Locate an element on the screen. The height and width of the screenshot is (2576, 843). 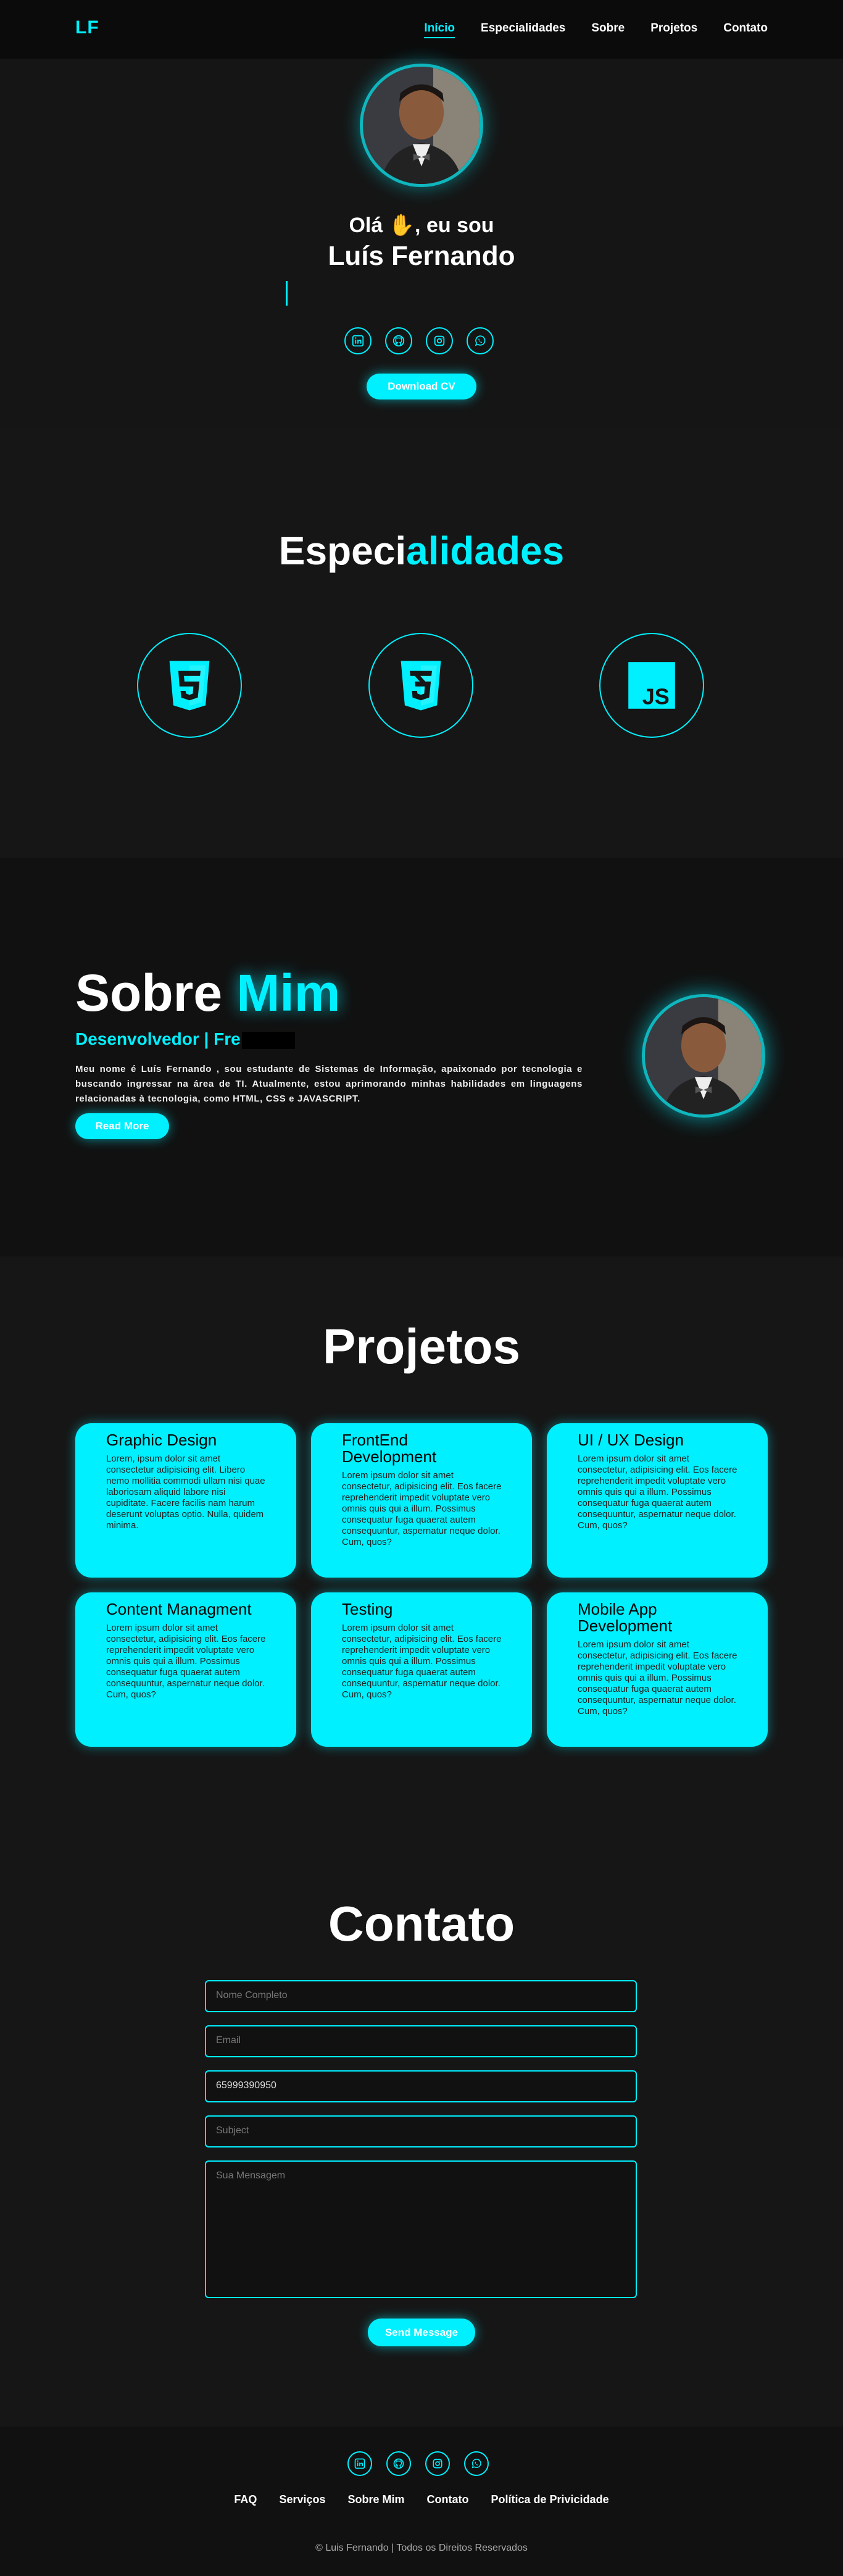
skill-css is located at coordinates (420, 686).